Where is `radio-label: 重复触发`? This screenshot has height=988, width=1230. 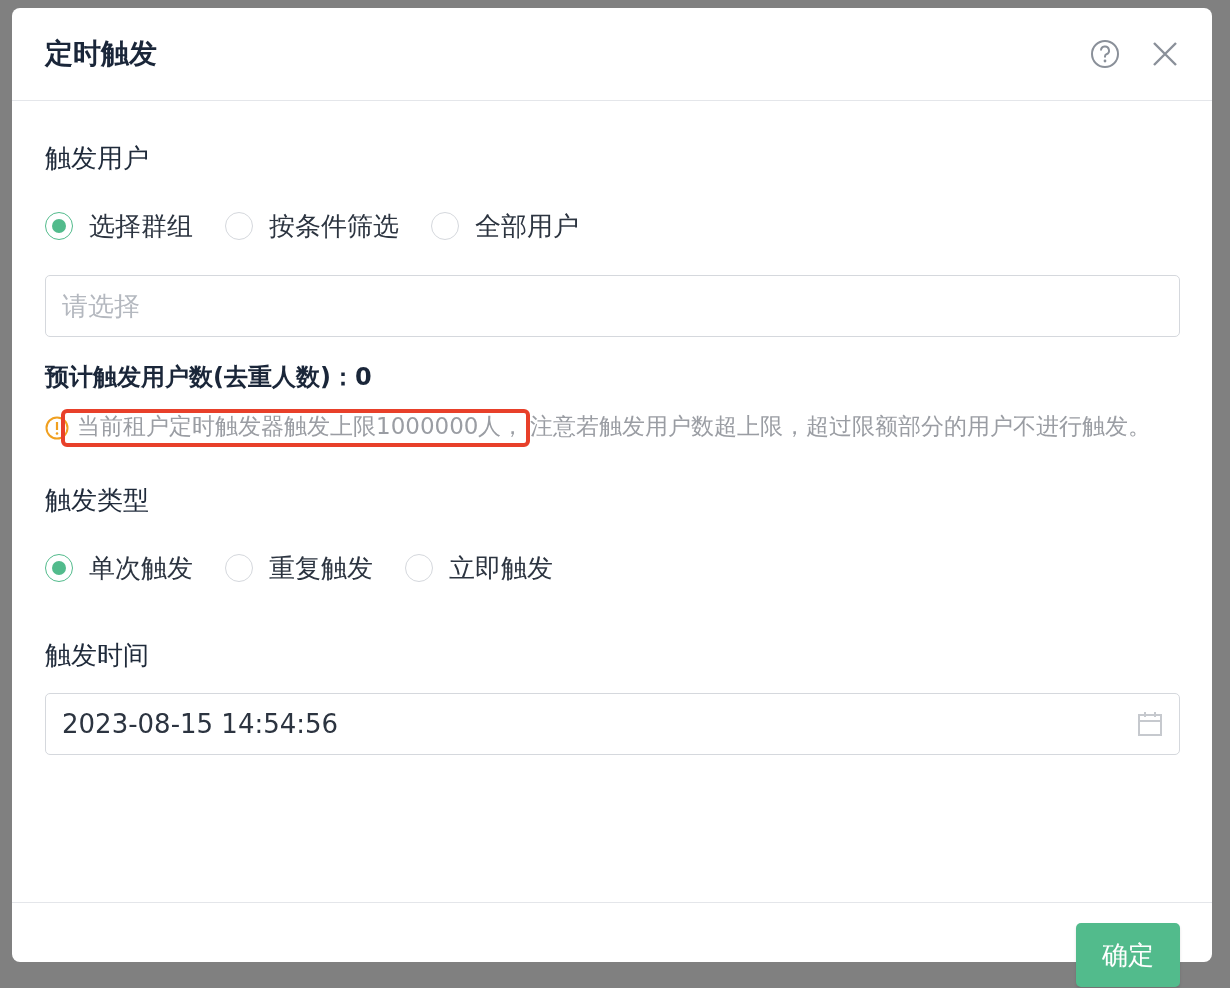
radio-label: 重复触发 is located at coordinates (321, 568).